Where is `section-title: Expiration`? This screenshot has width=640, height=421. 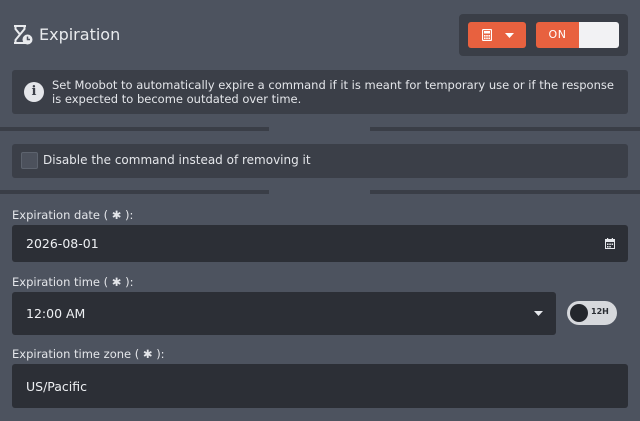
section-title: Expiration is located at coordinates (80, 34).